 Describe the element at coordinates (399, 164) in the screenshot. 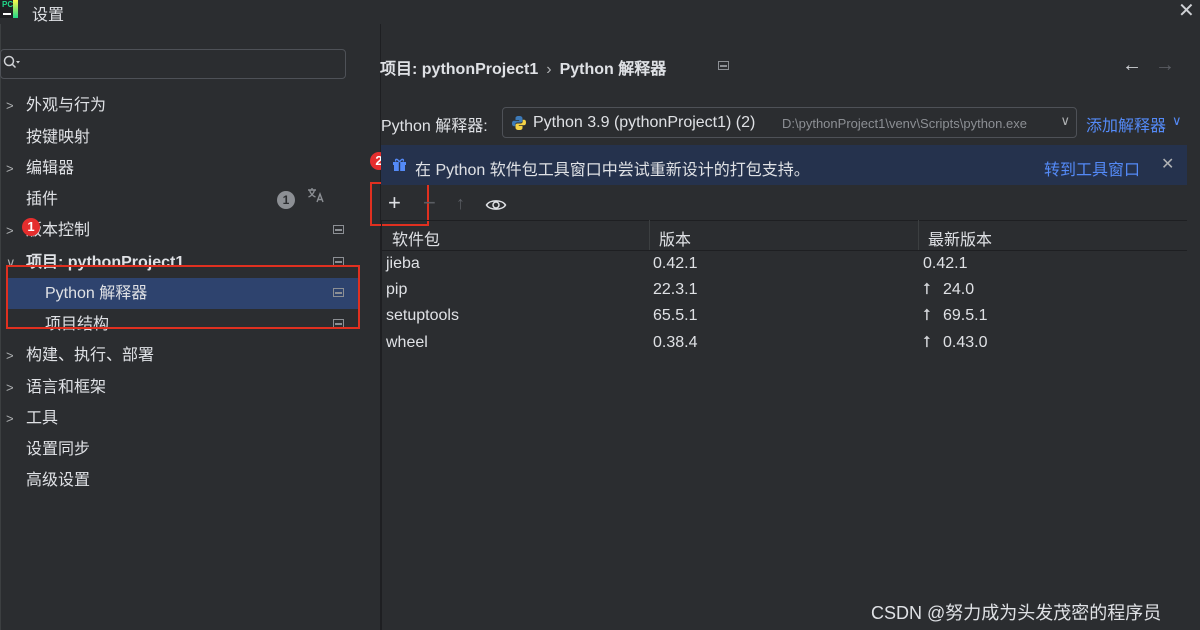

I see `gift-icon` at that location.